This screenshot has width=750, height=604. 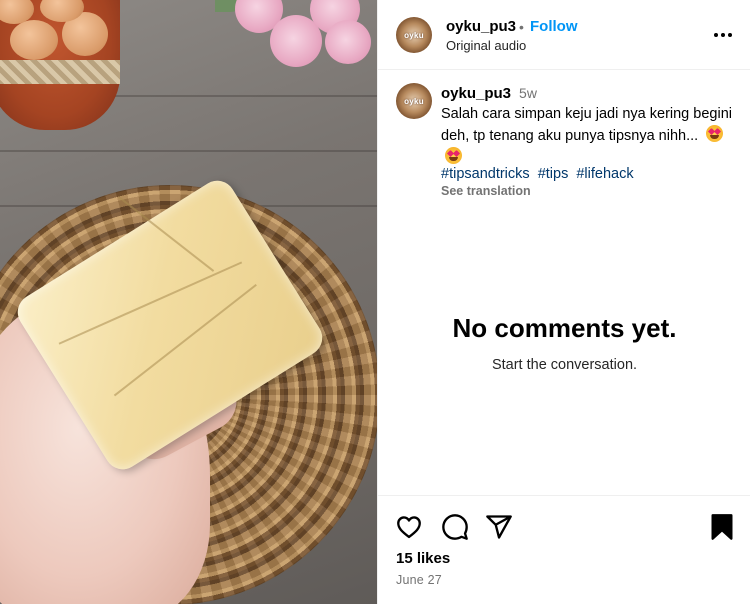 What do you see at coordinates (723, 35) in the screenshot?
I see `more-options-icon` at bounding box center [723, 35].